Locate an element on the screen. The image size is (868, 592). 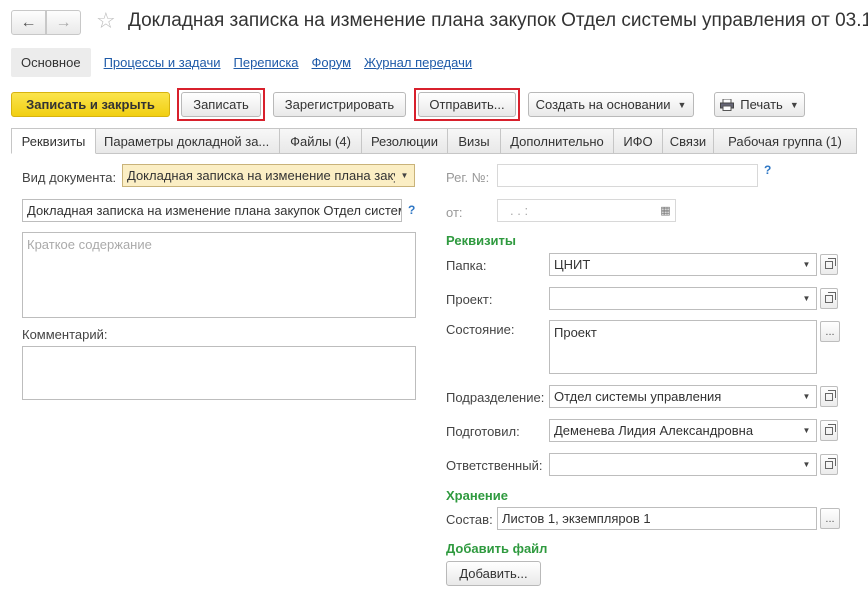
calendar-button: ▦ is located at coordinates (666, 210).